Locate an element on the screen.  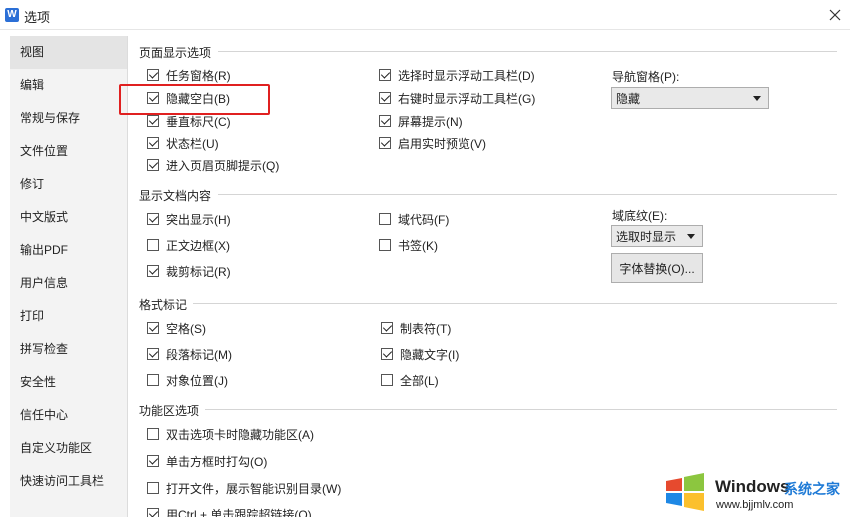
checkbox-label: 单击方框时打勾(O) is located at coordinates (217, 461).